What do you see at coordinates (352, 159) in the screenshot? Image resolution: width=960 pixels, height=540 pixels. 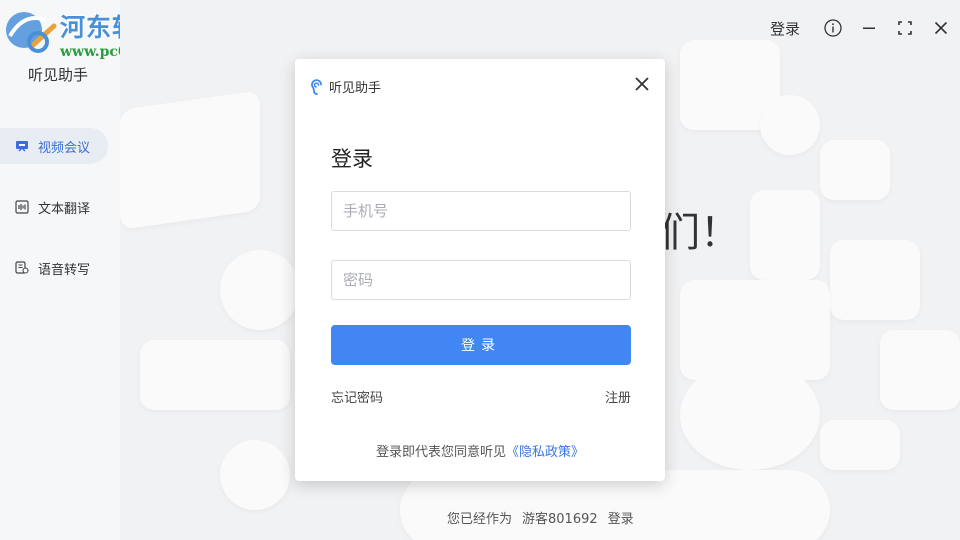 I see `dialog-title: 登录` at bounding box center [352, 159].